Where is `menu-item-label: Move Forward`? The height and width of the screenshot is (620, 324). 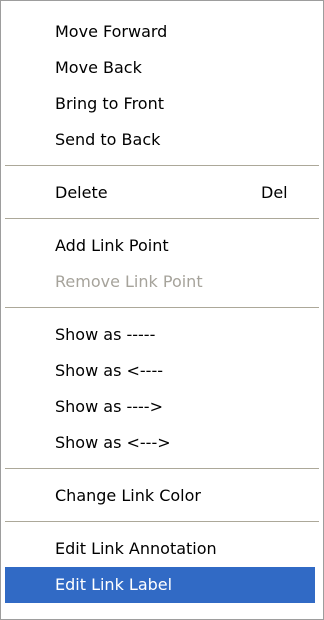
menu-item-label: Move Forward is located at coordinates (111, 31).